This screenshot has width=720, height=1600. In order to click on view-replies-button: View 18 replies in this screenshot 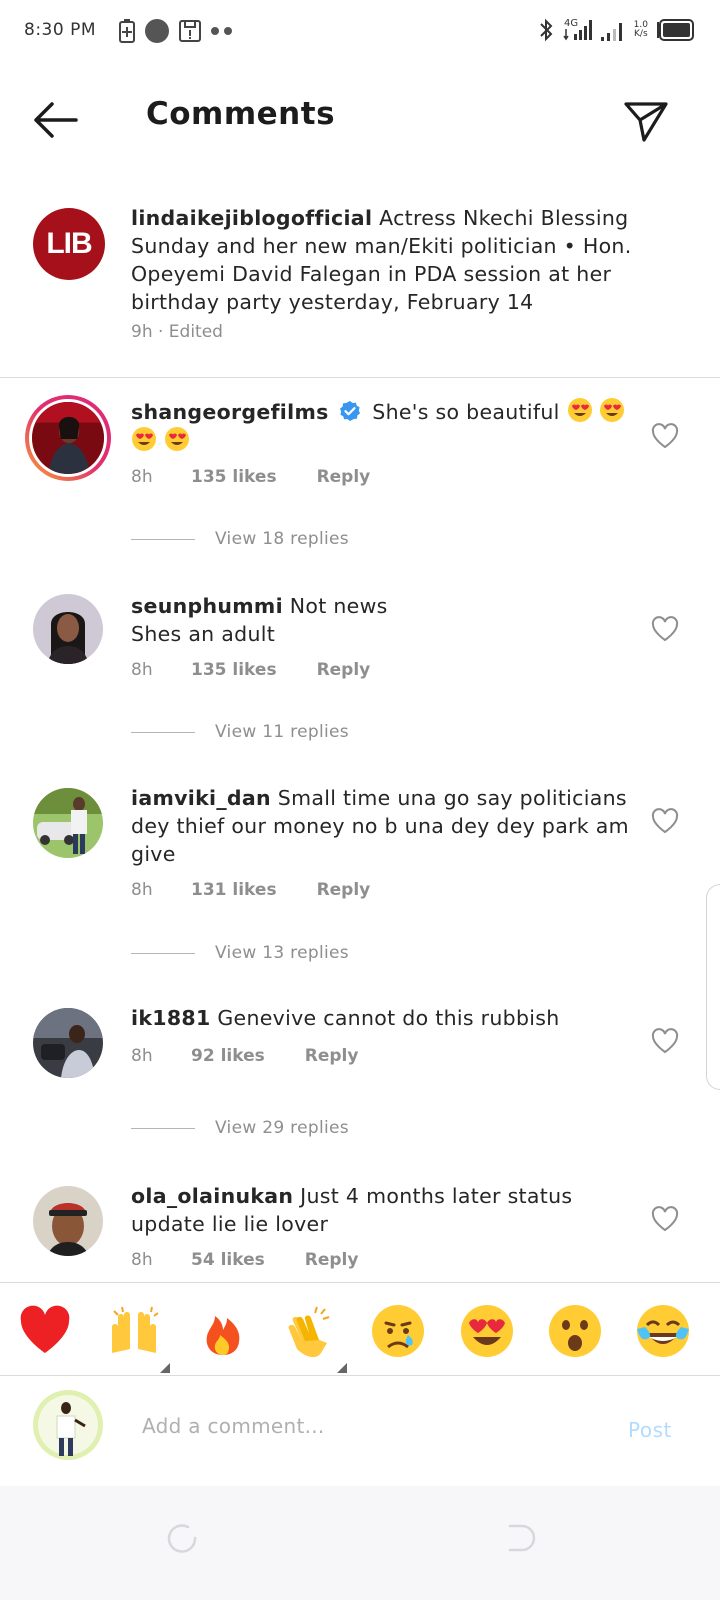, I will do `click(240, 539)`.